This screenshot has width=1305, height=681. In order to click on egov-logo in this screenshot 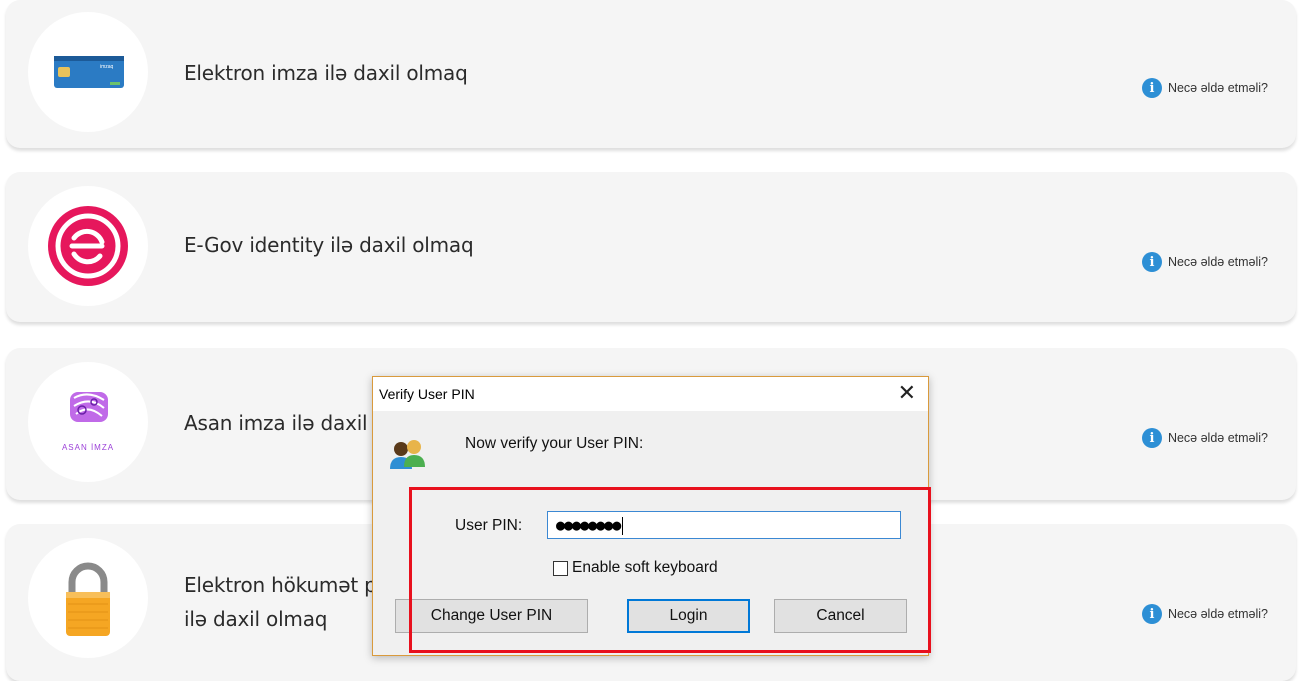, I will do `click(88, 246)`.